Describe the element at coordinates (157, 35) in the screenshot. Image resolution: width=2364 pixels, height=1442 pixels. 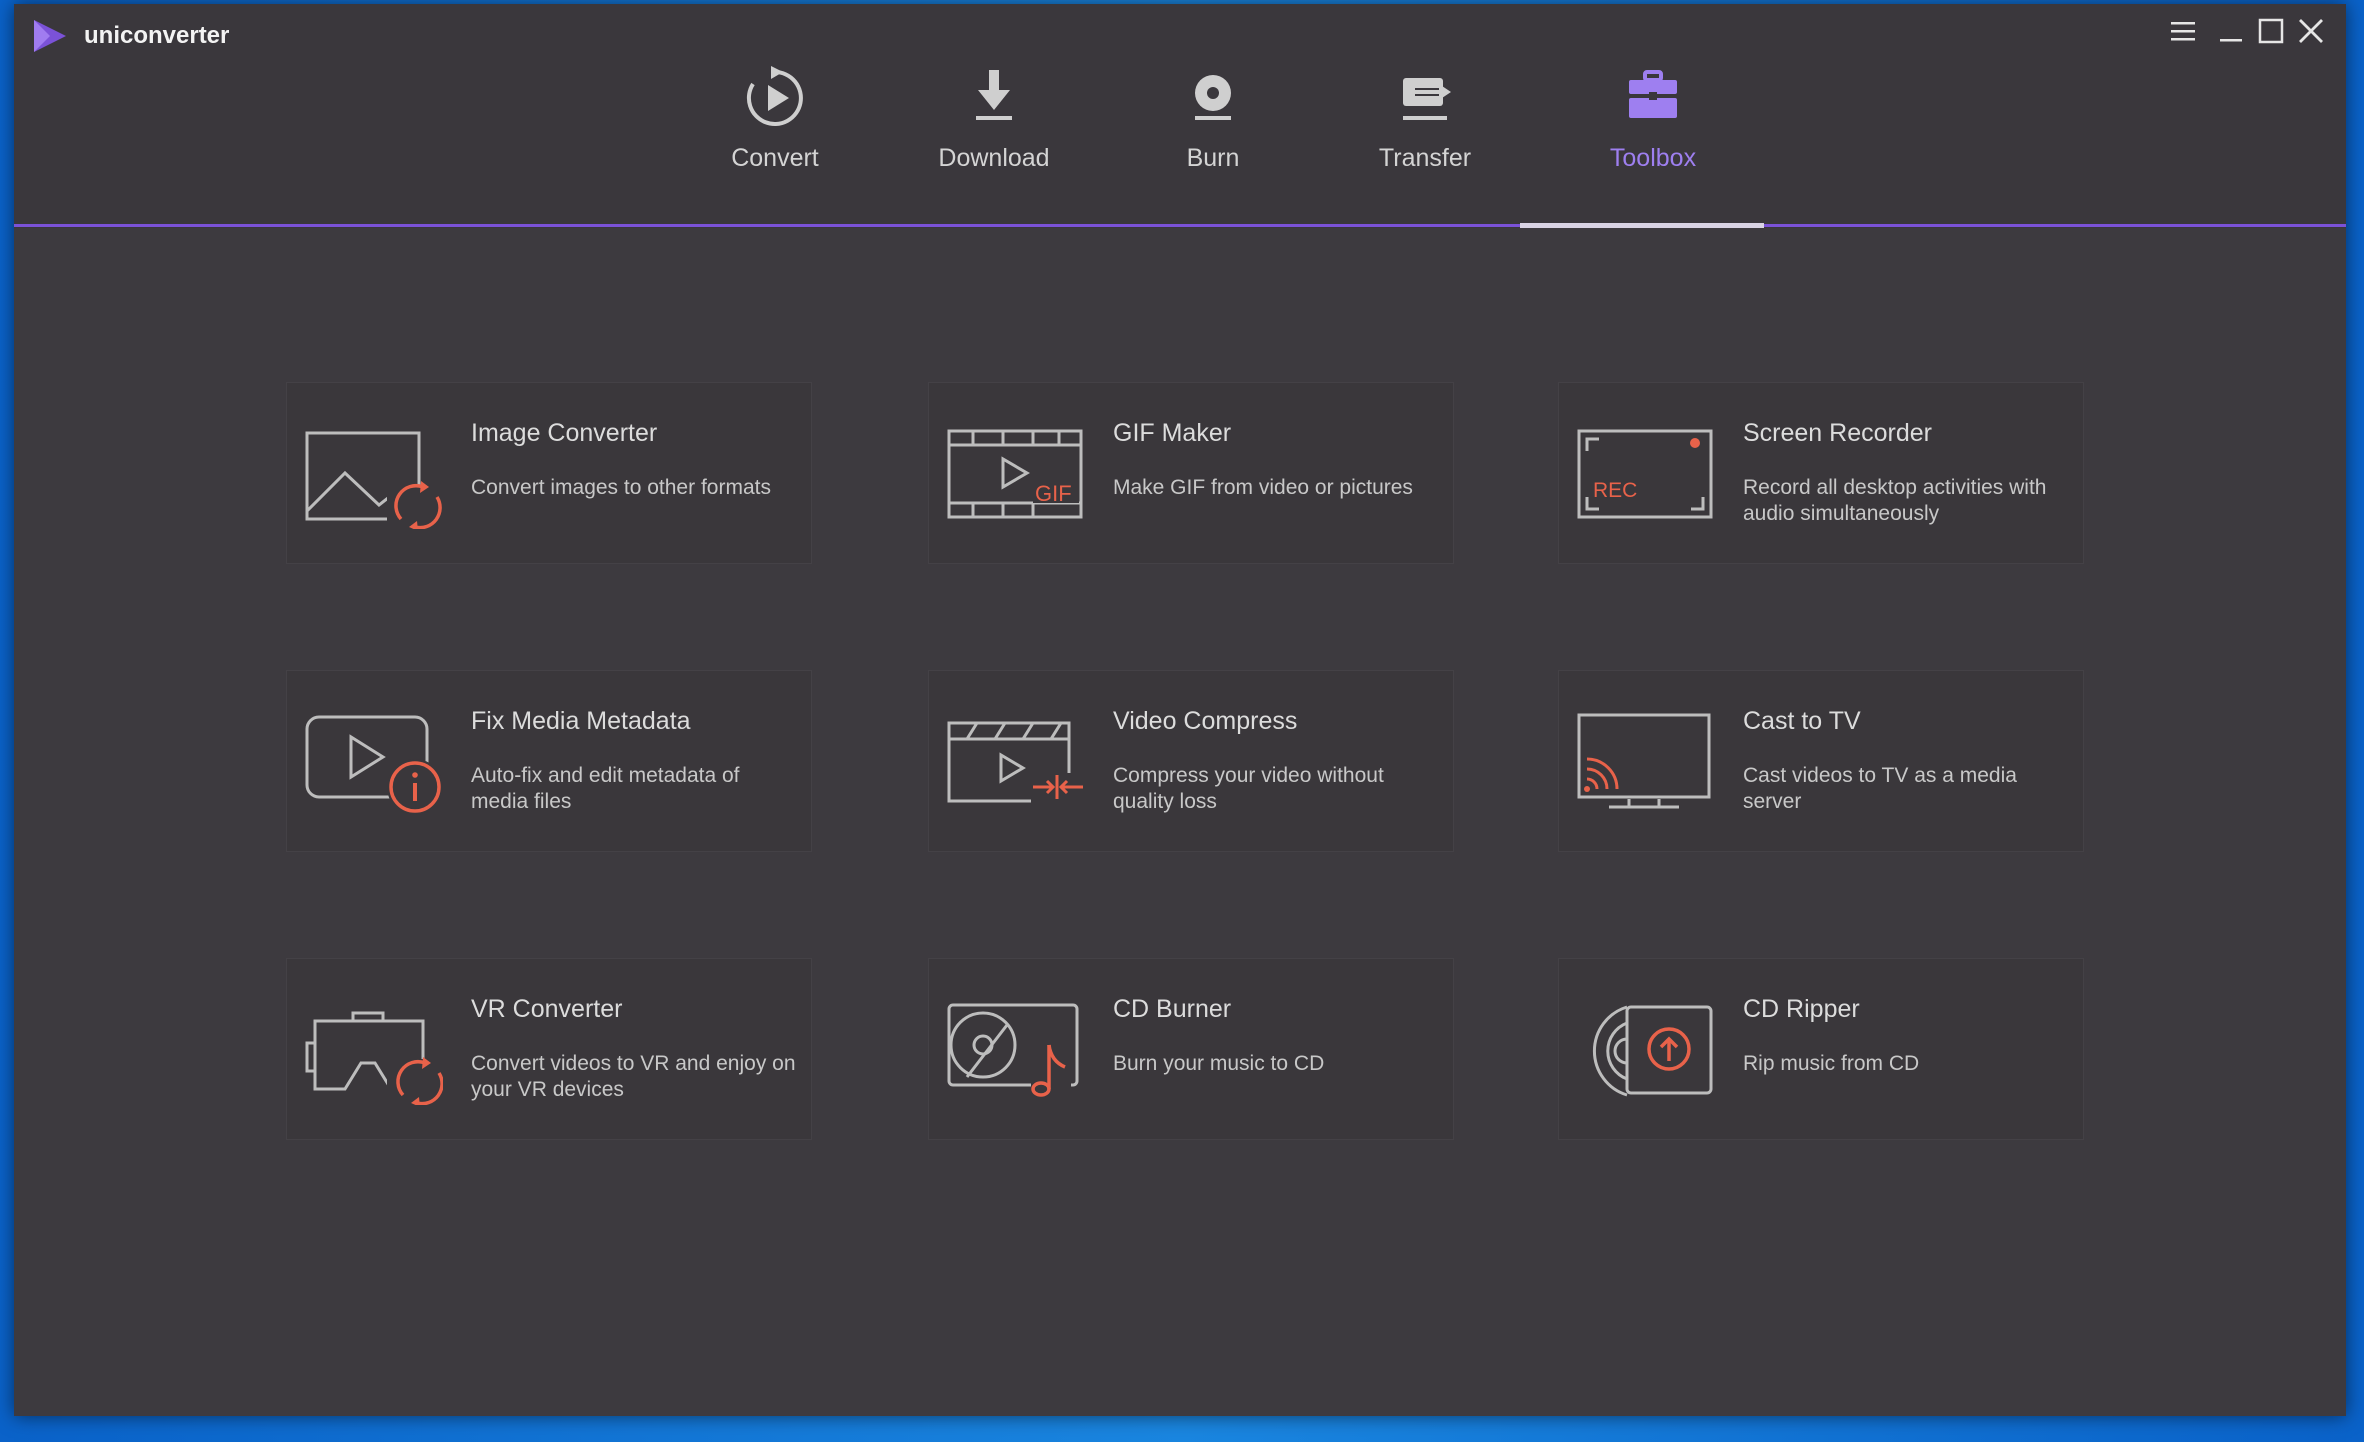
I see `app-title: uniconverter` at that location.